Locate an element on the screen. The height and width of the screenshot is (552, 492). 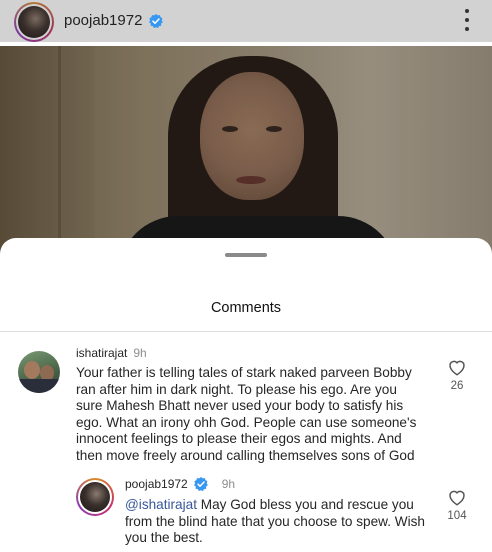
reply-like-button: 104 is located at coordinates (457, 505).